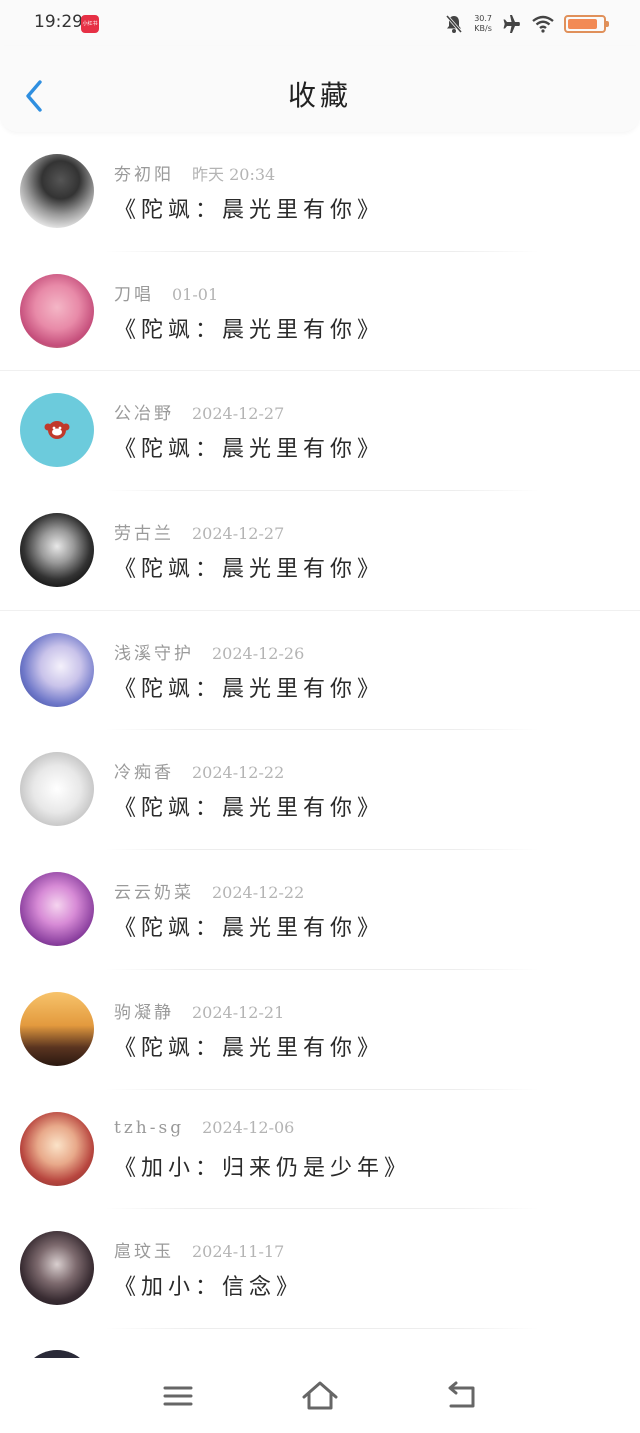 The height and width of the screenshot is (1433, 640). I want to click on back-icon, so click(461, 1394).